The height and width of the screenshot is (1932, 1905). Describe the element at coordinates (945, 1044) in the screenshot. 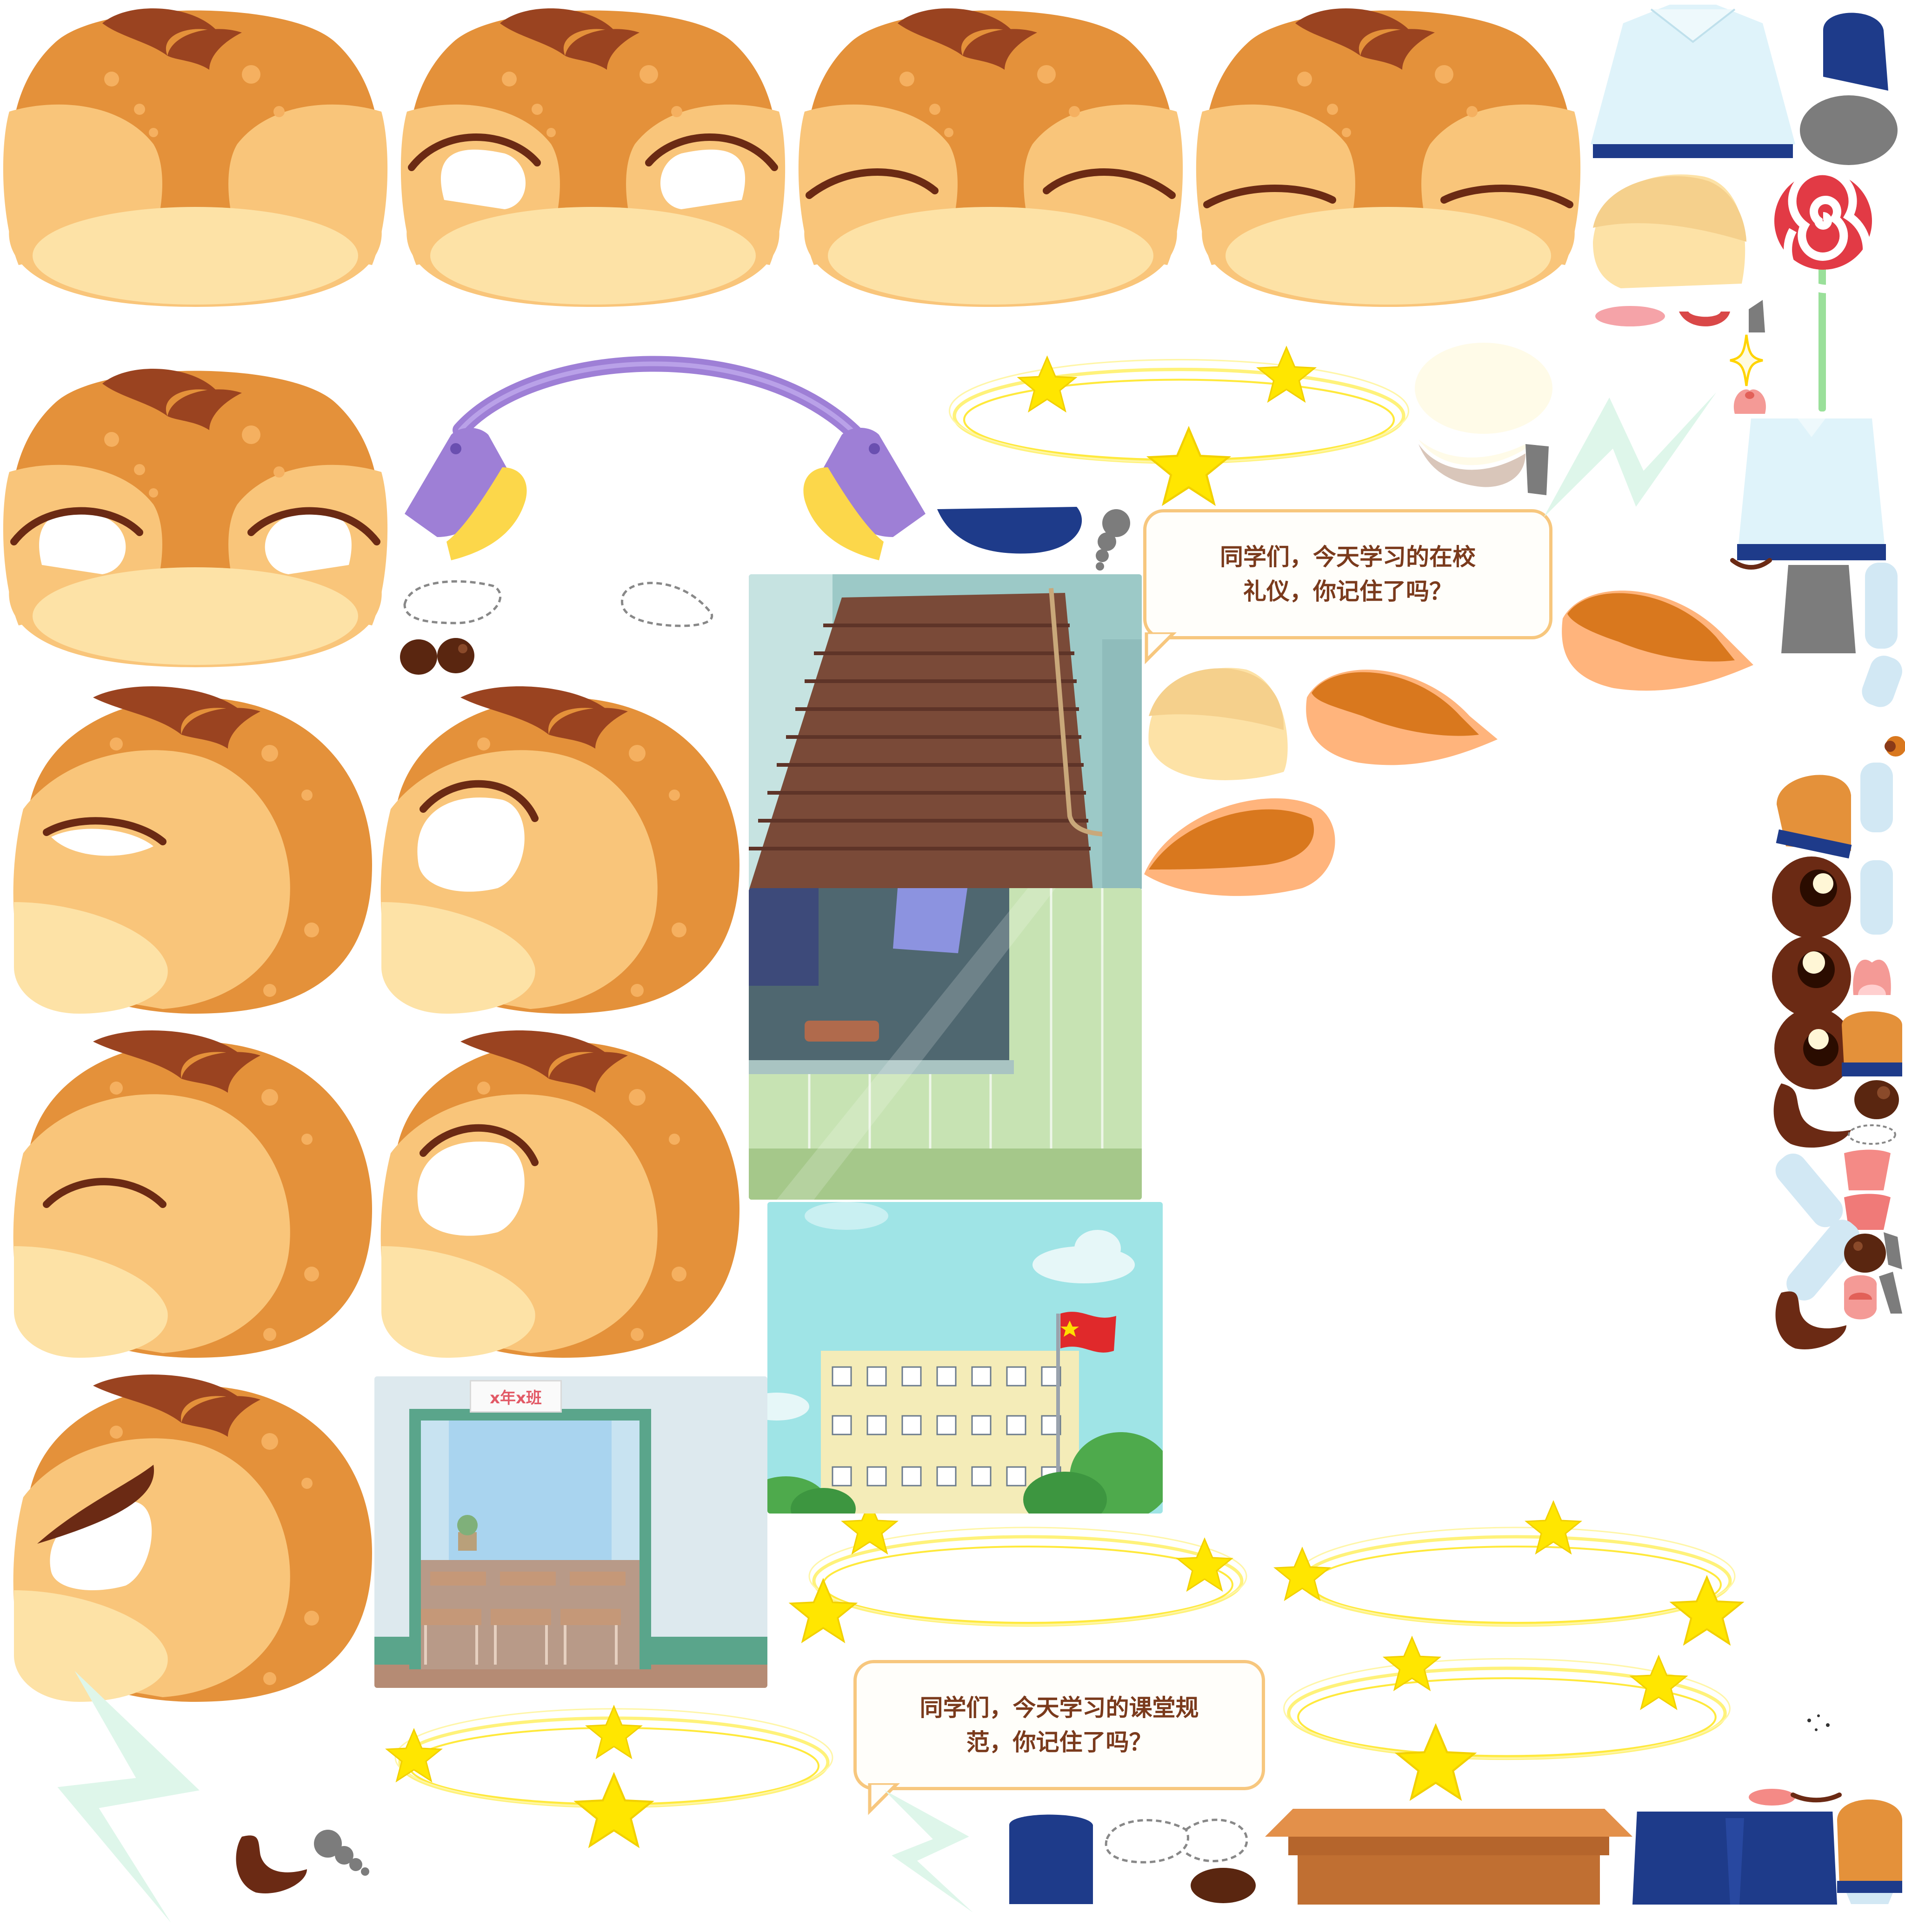

I see `chalkboard-scene` at that location.